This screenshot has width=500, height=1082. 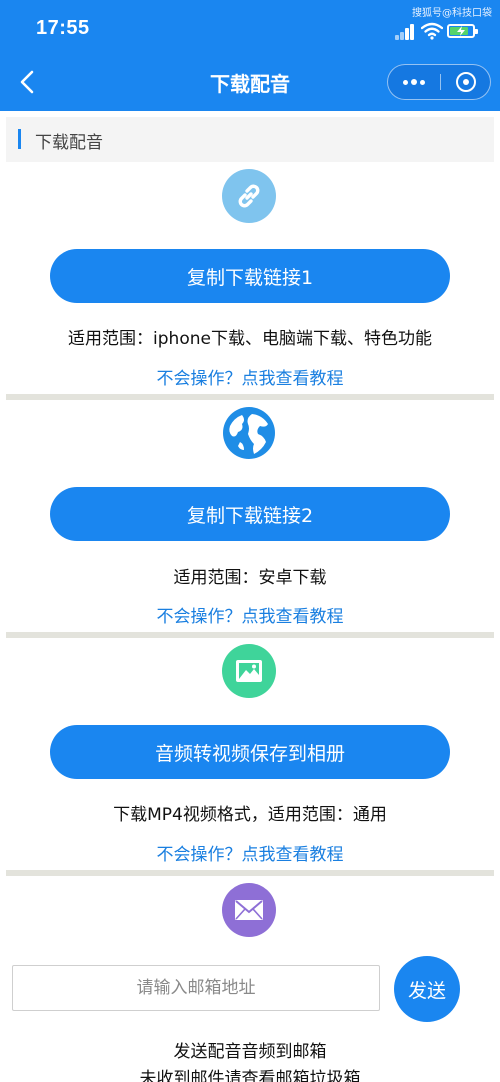 I want to click on more-dots-icon, so click(x=414, y=82).